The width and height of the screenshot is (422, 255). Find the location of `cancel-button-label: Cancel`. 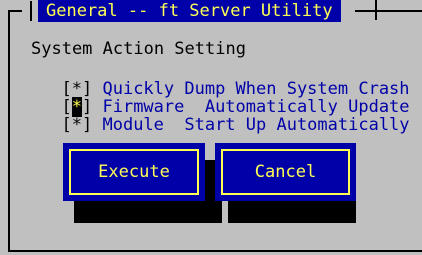

cancel-button-label: Cancel is located at coordinates (285, 172).